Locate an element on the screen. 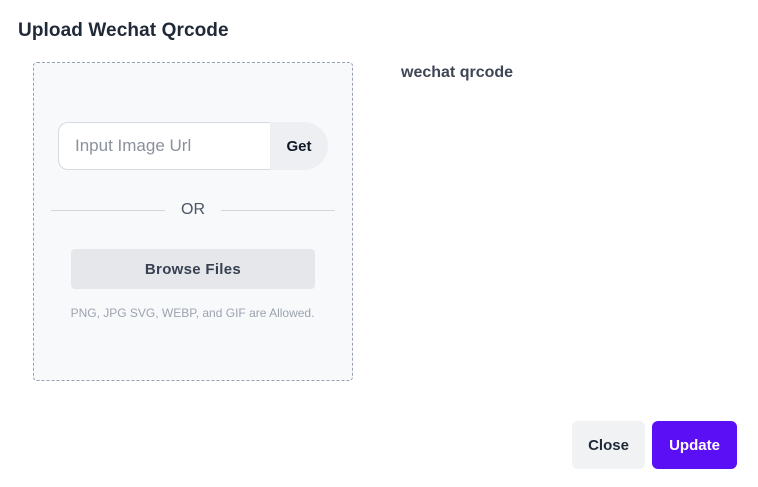  or-divider: OR is located at coordinates (193, 210).